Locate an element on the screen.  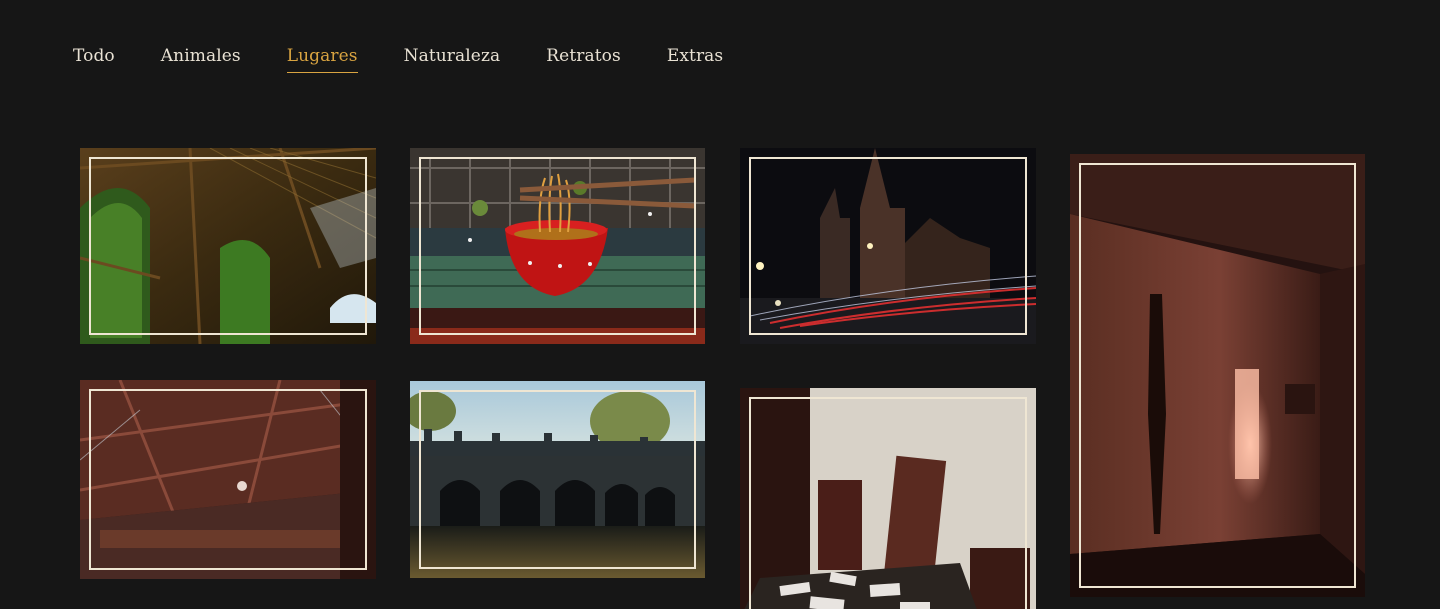
dim-room-image is located at coordinates (1217, 375).